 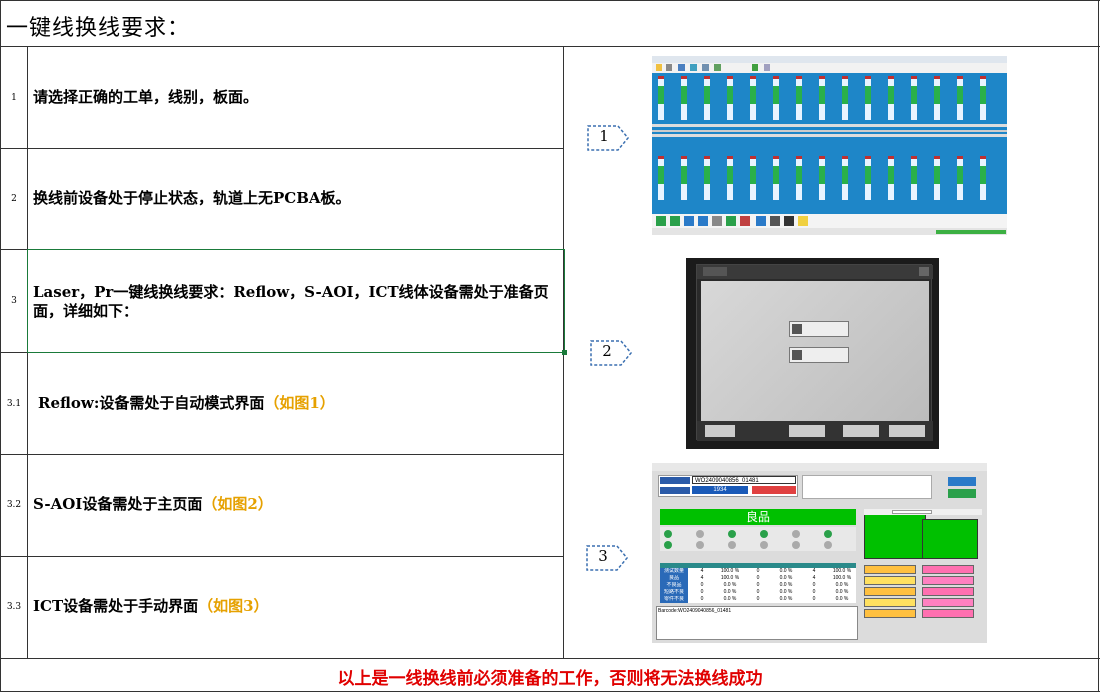 I want to click on ict-table-cell: 测试数量, so click(x=674, y=571).